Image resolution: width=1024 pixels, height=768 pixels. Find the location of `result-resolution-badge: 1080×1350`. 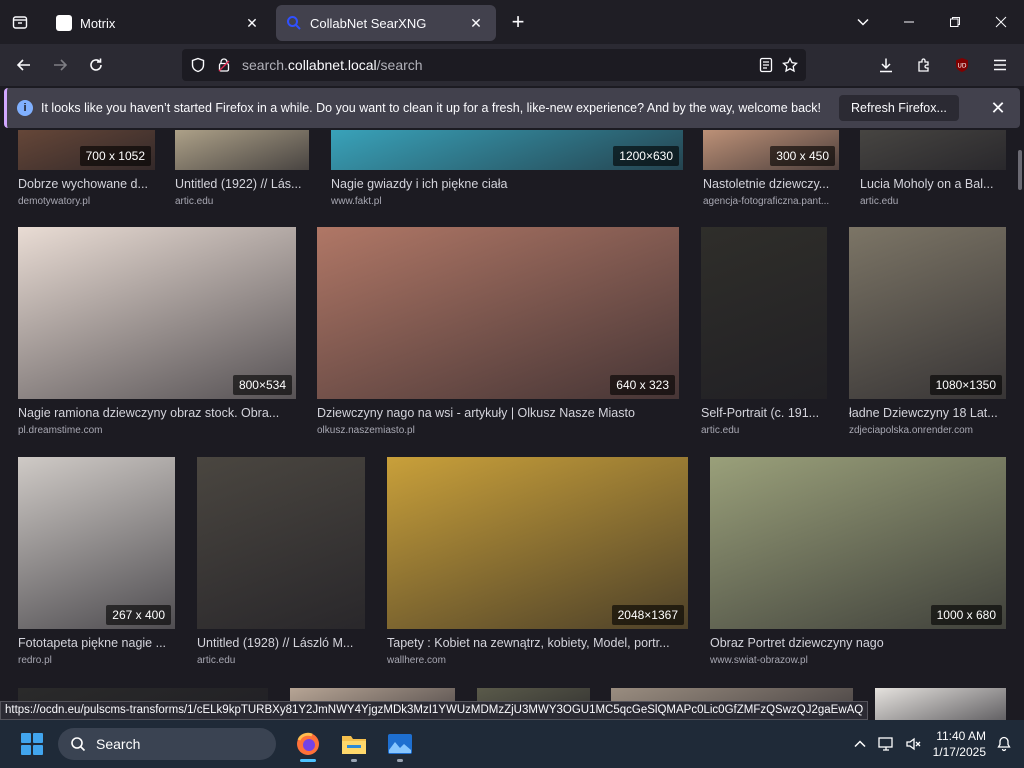

result-resolution-badge: 1080×1350 is located at coordinates (965, 385).